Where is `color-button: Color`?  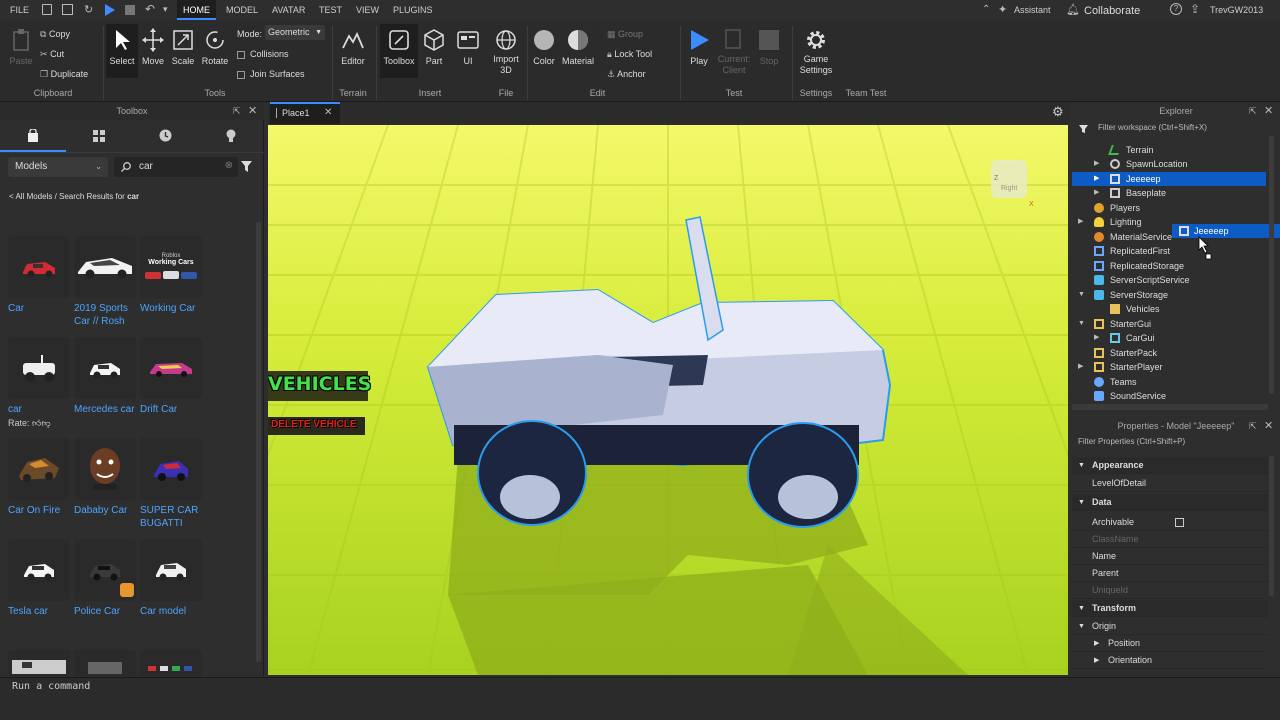 color-button: Color is located at coordinates (544, 47).